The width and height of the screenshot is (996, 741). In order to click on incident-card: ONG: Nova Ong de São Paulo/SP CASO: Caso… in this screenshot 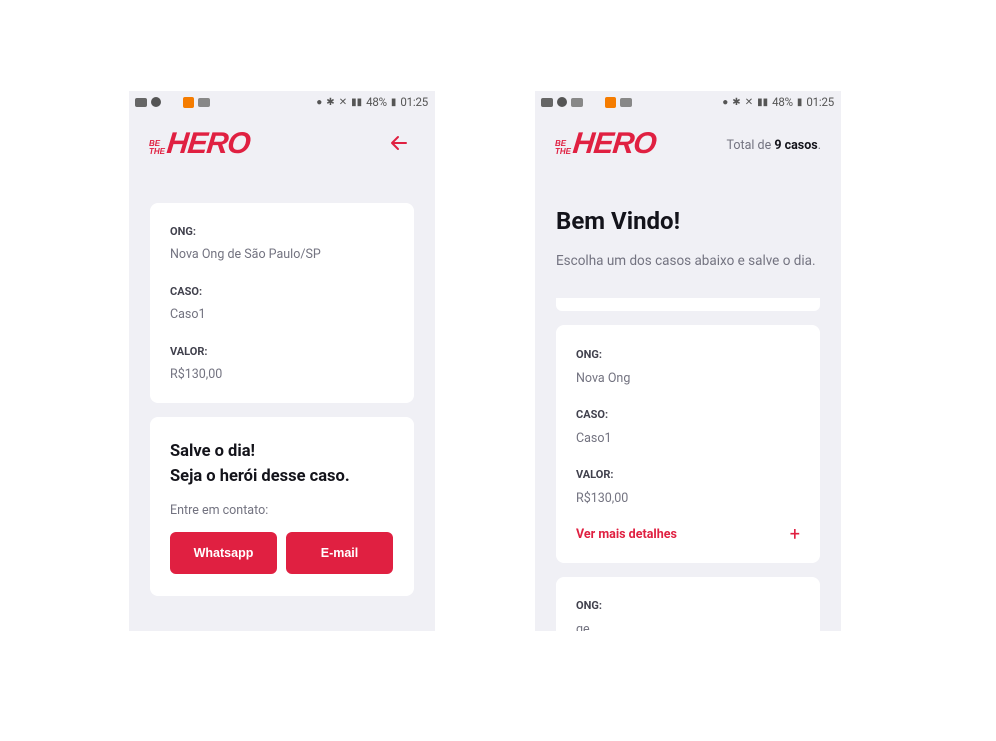, I will do `click(282, 303)`.